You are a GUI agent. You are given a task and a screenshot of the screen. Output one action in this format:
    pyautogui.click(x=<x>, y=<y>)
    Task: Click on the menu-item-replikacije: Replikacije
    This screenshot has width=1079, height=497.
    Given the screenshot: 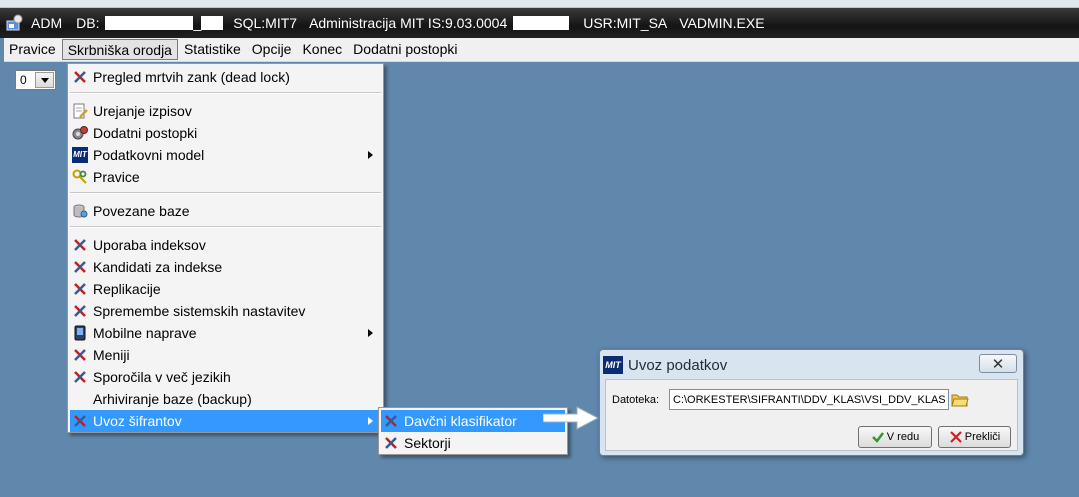 What is the action you would take?
    pyautogui.click(x=225, y=289)
    